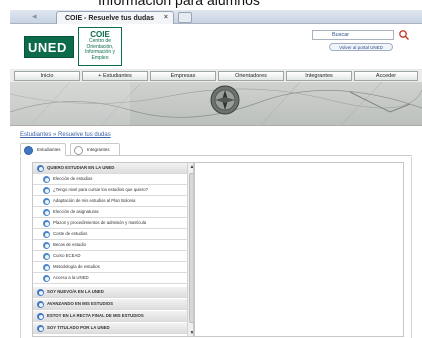  I want to click on item-label: Elección de asignaturas, so click(76, 211).